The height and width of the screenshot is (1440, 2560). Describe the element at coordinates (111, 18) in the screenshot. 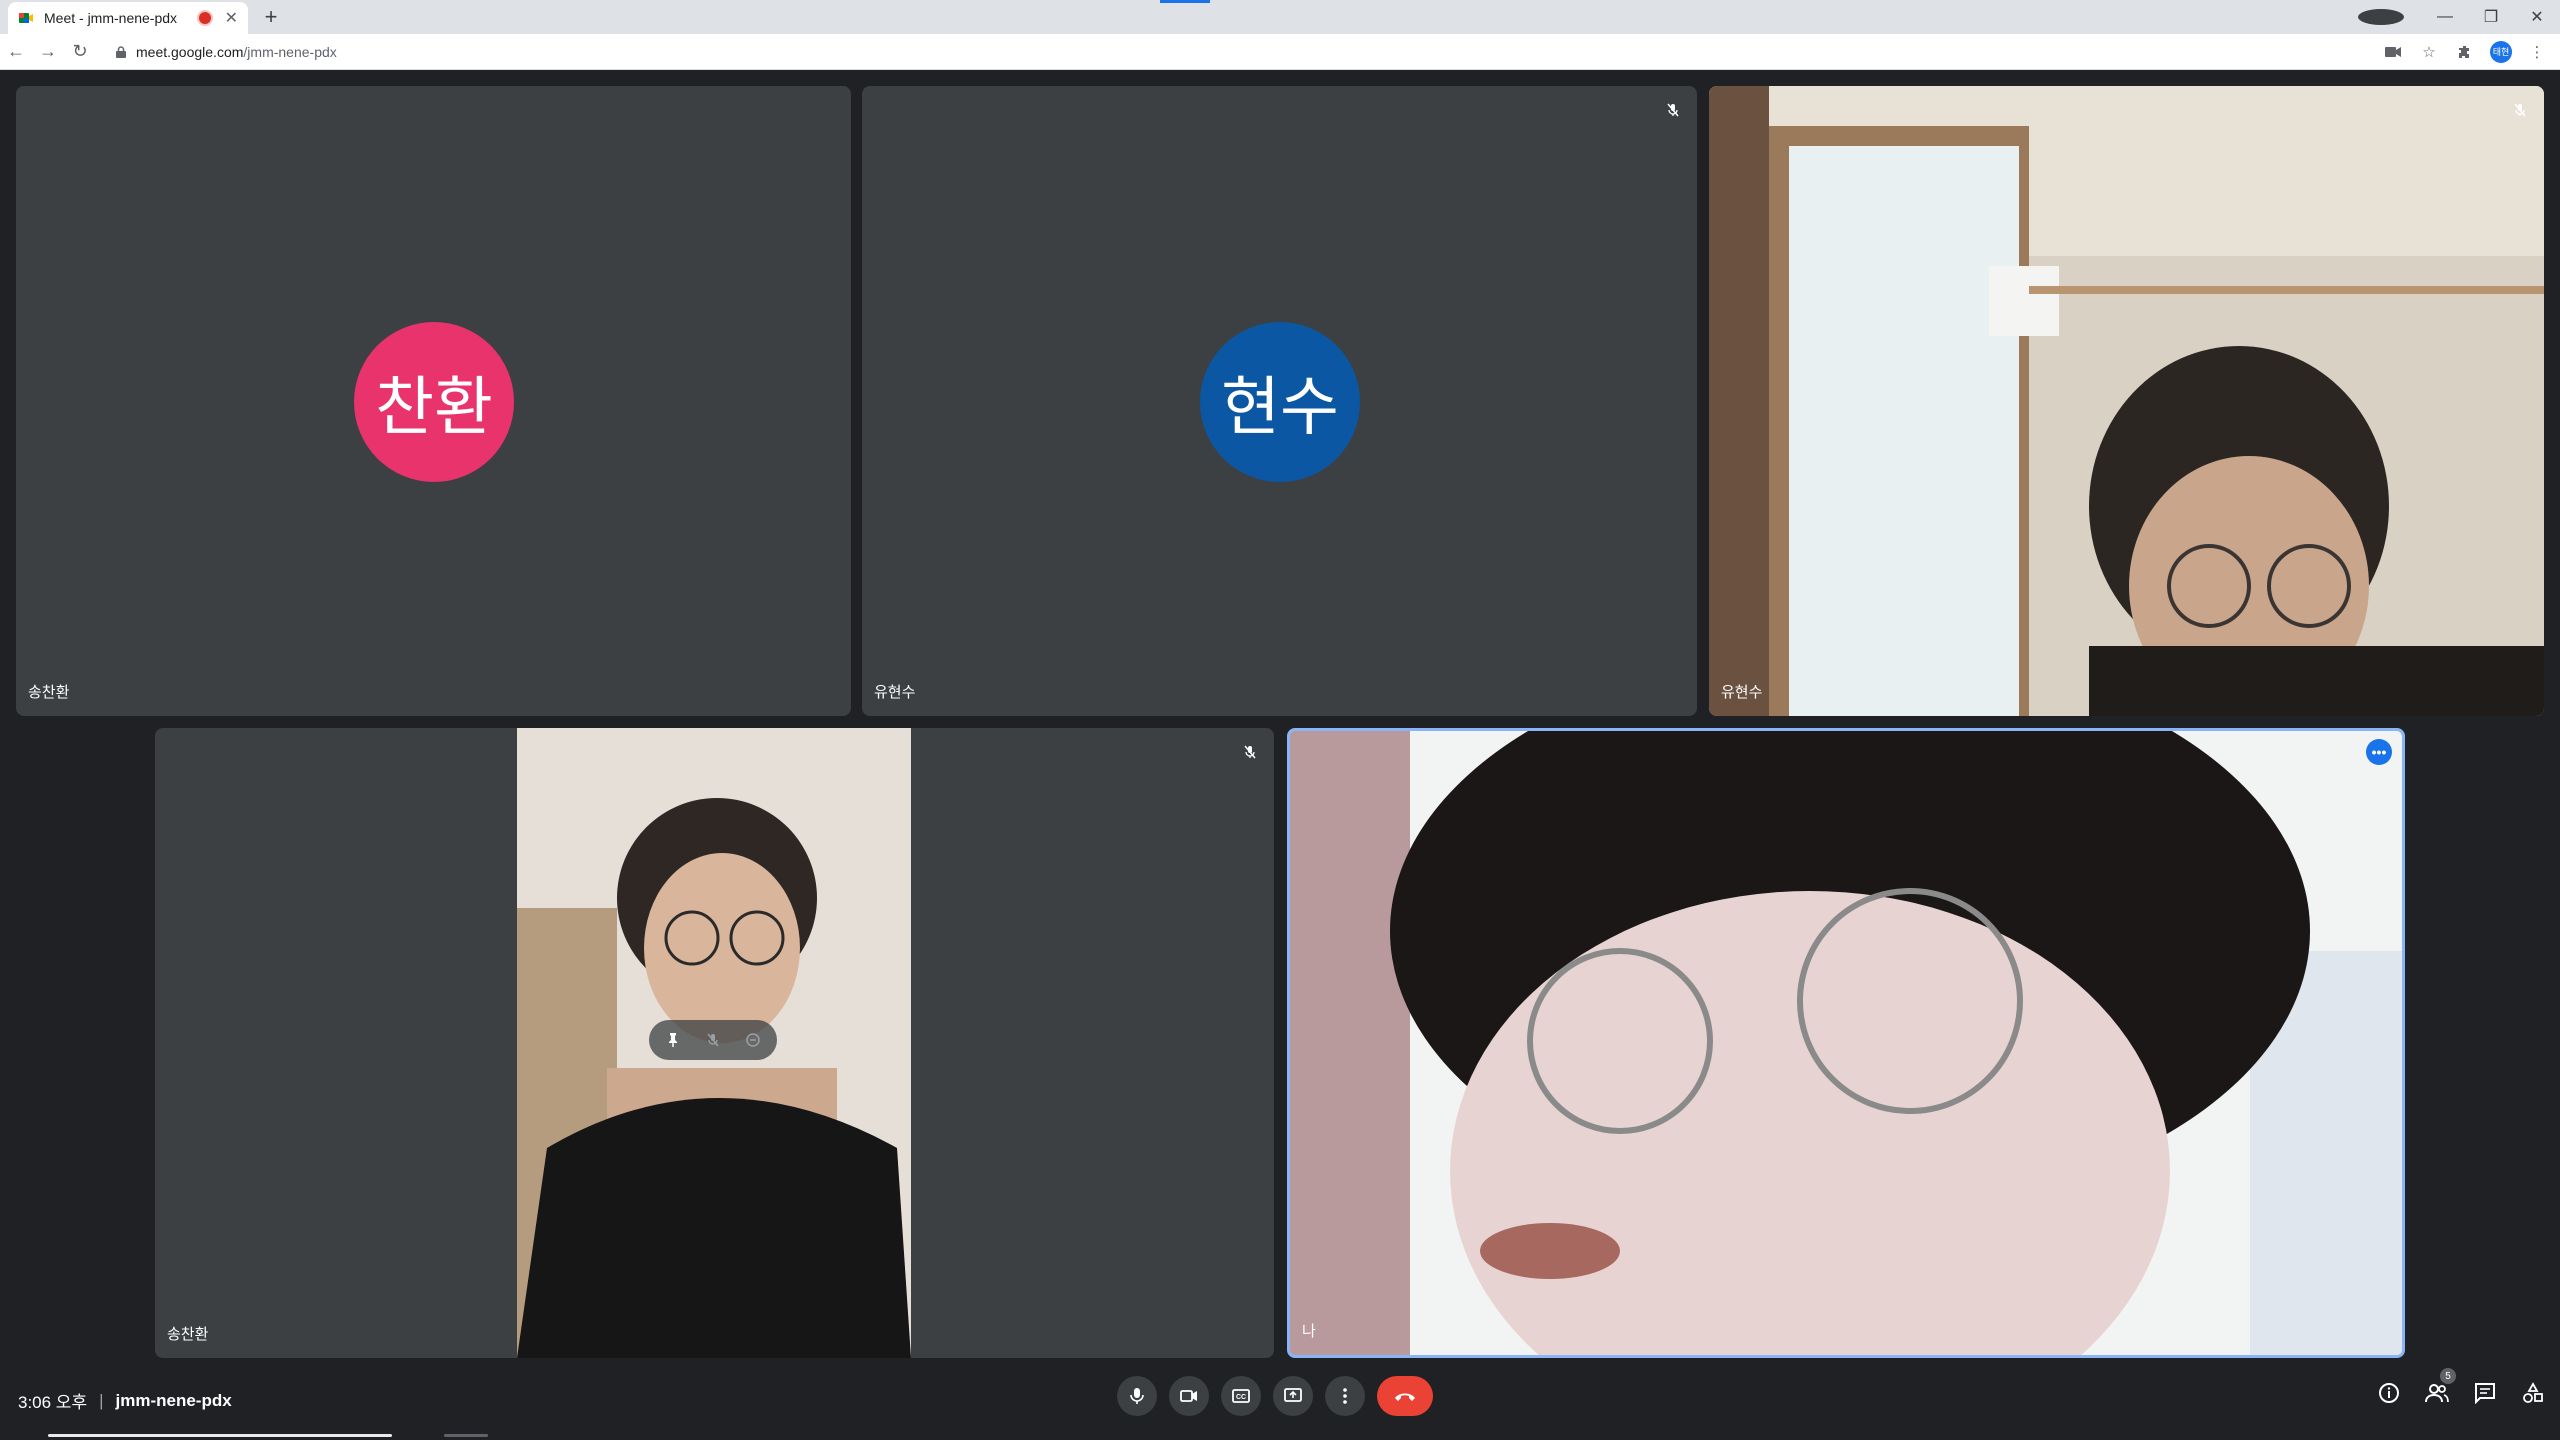

I see `tab-title: Meet - jmm-nene-pdx` at that location.